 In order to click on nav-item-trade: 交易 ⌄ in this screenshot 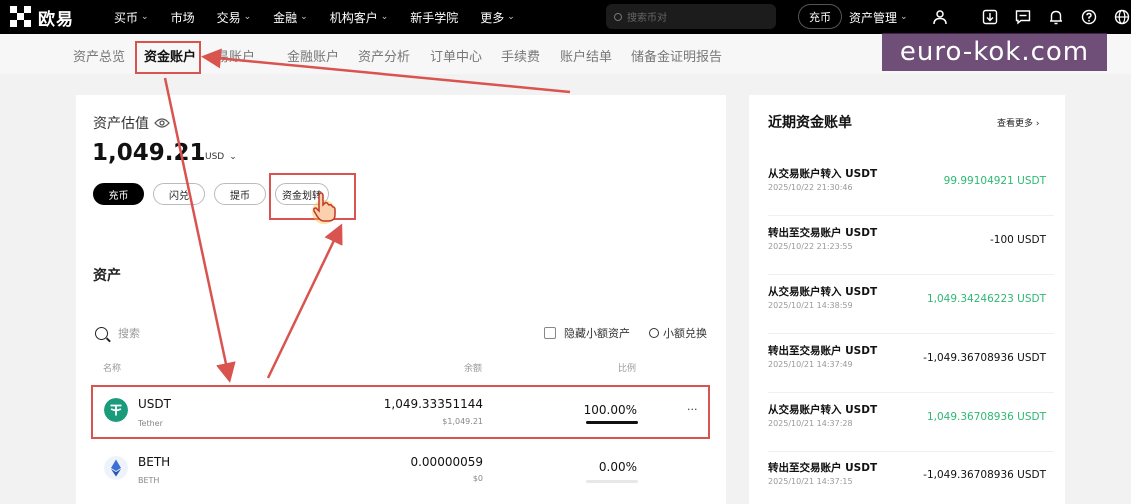, I will do `click(234, 17)`.